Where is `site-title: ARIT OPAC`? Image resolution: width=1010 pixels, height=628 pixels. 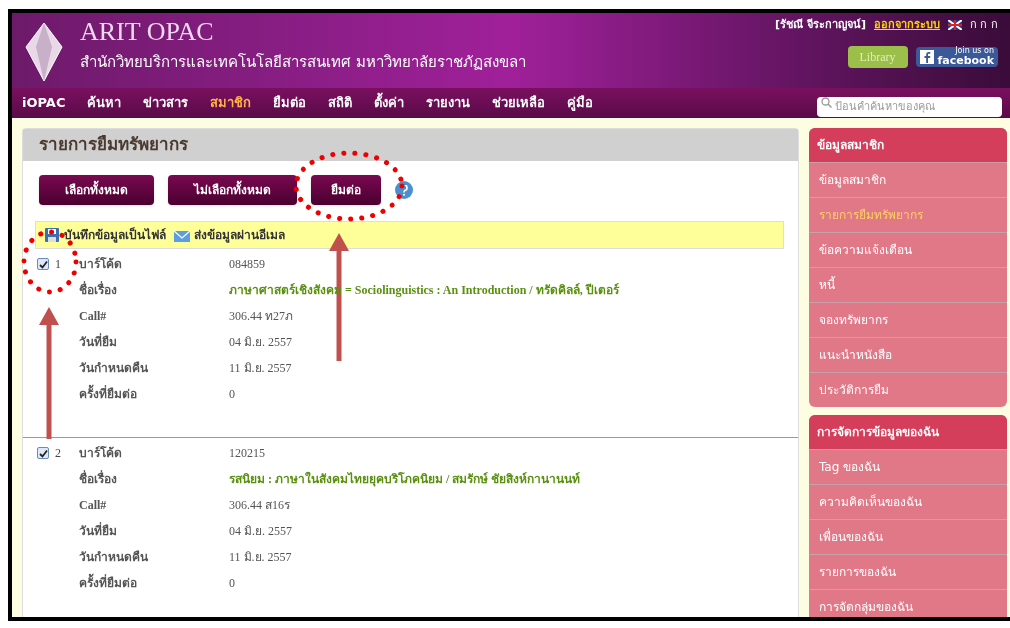
site-title: ARIT OPAC is located at coordinates (147, 32).